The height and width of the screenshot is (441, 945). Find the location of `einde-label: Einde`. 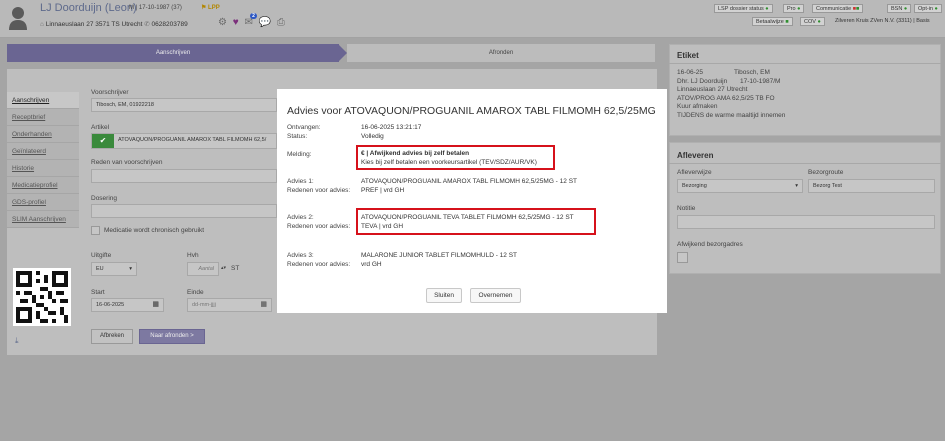

einde-label: Einde is located at coordinates (195, 292).